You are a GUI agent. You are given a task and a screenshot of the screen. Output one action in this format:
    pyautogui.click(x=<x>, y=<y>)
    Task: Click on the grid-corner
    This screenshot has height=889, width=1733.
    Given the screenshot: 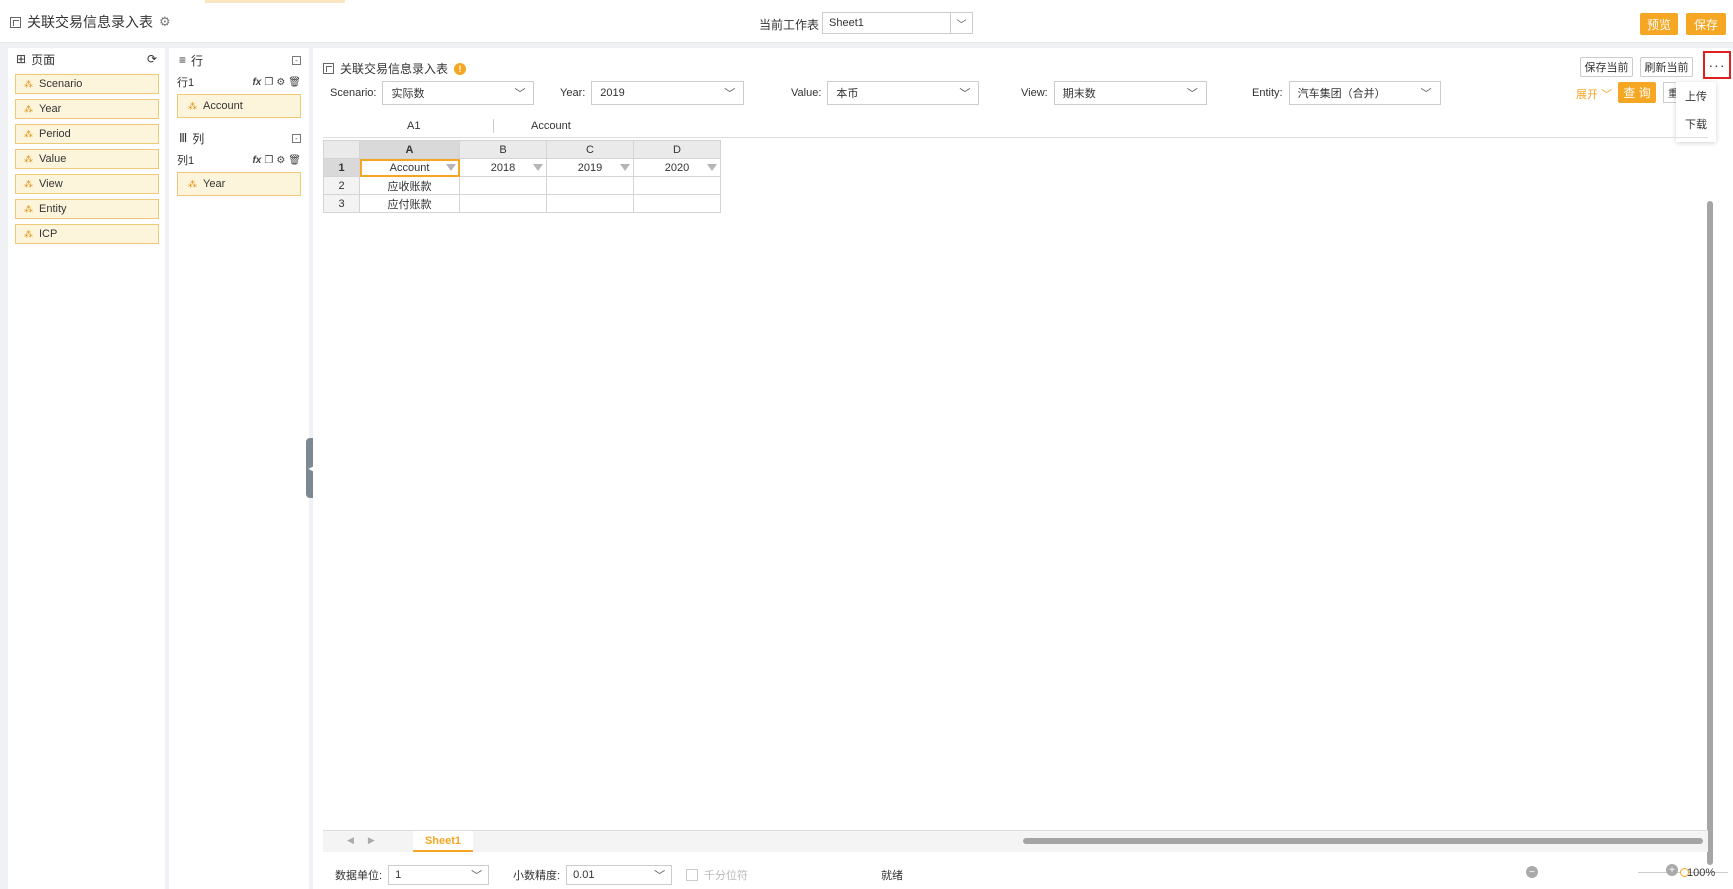 What is the action you would take?
    pyautogui.click(x=341, y=149)
    